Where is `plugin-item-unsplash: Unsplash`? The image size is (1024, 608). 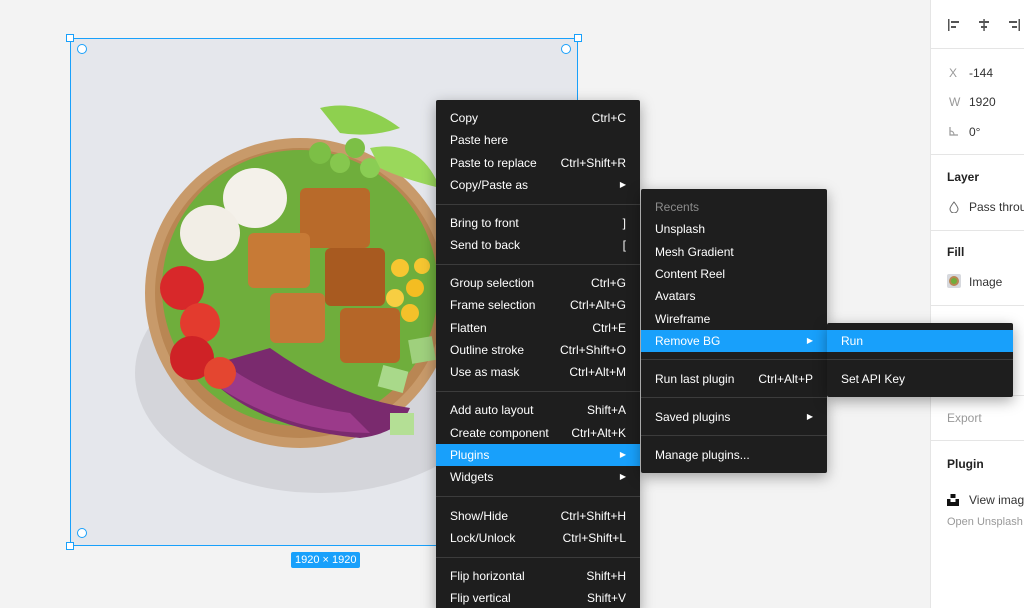 plugin-item-unsplash: Unsplash is located at coordinates (734, 229).